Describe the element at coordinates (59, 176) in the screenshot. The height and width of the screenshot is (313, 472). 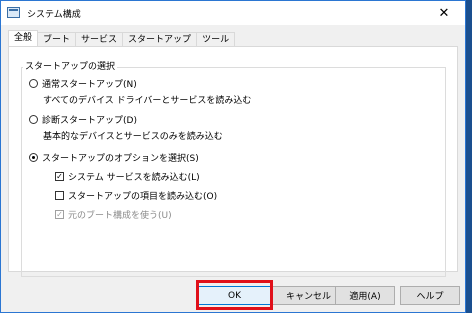
I see `load-system-services-checkbox: ✓` at that location.